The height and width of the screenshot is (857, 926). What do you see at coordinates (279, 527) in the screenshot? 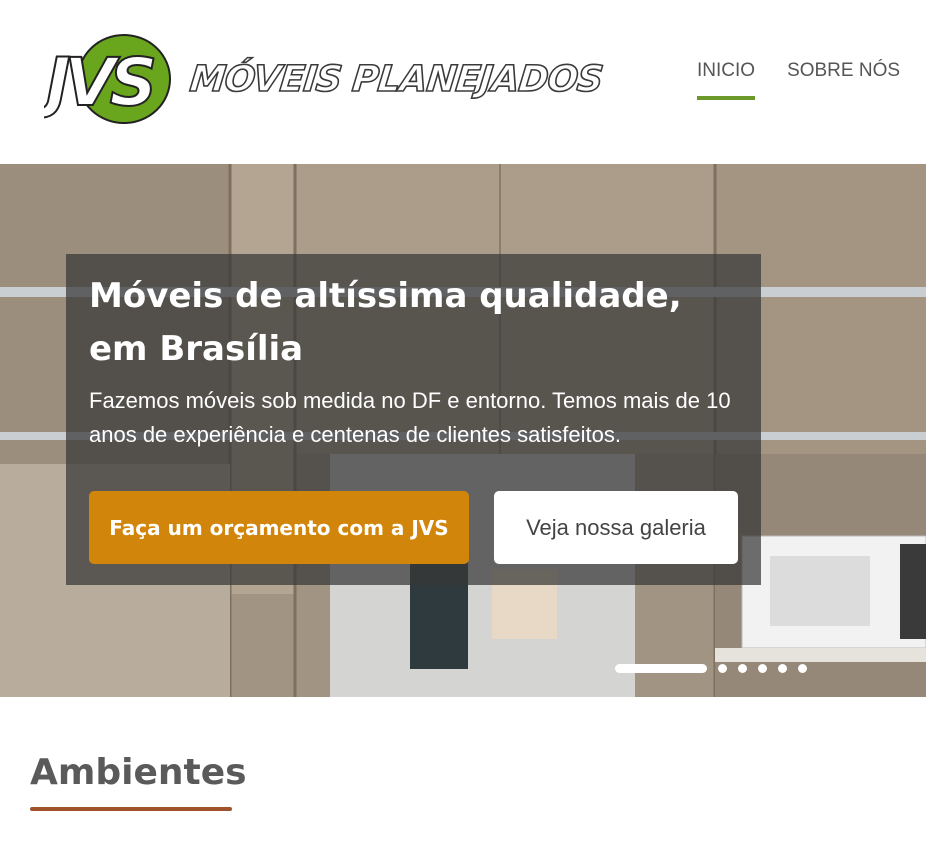
I see `request-quote-button: Faça um orçamento com a JVS` at bounding box center [279, 527].